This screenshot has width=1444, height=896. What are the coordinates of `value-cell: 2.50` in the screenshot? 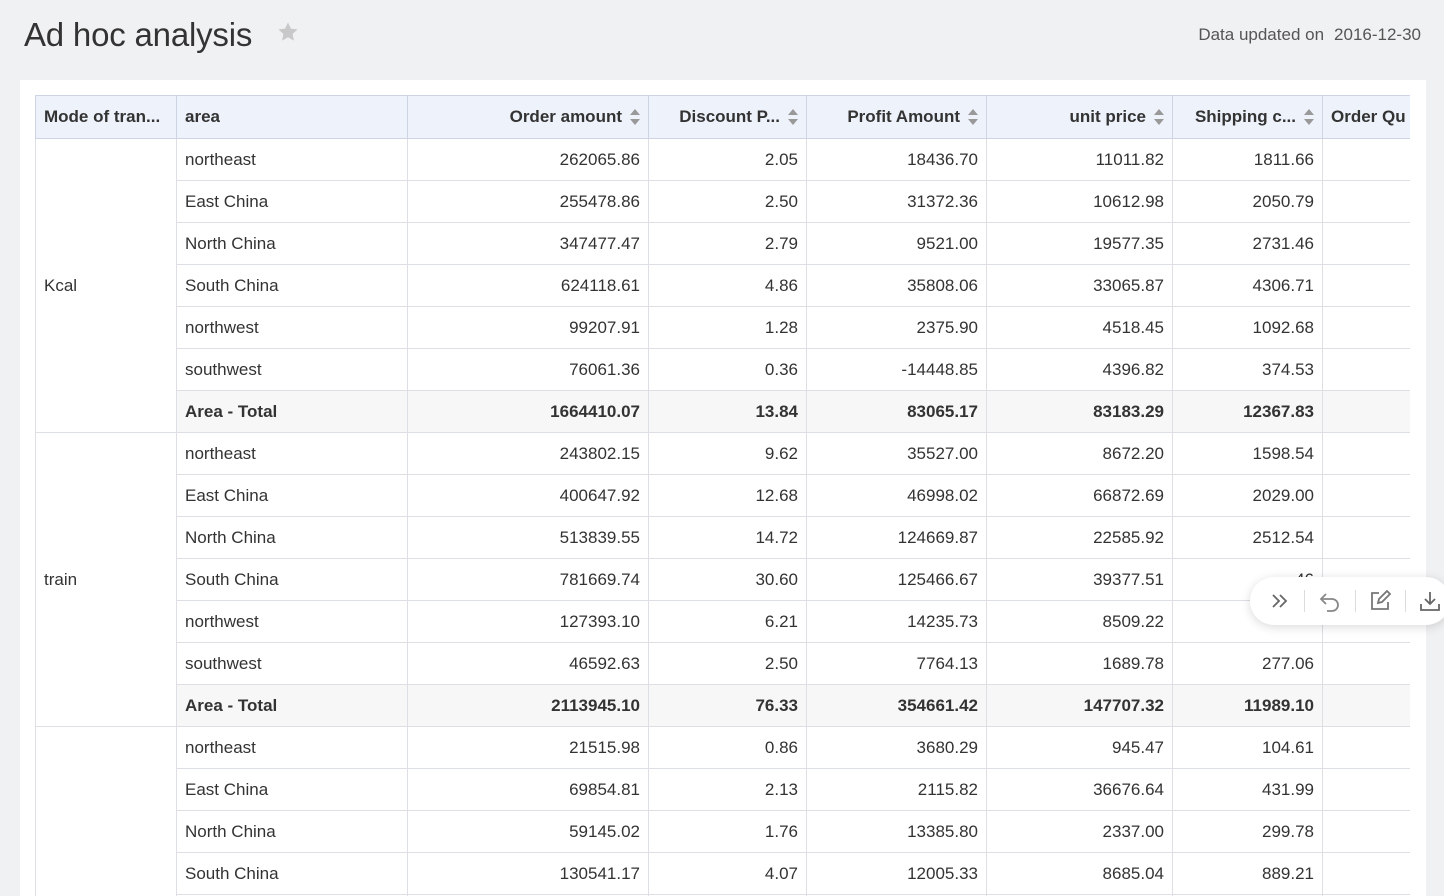 It's located at (727, 663).